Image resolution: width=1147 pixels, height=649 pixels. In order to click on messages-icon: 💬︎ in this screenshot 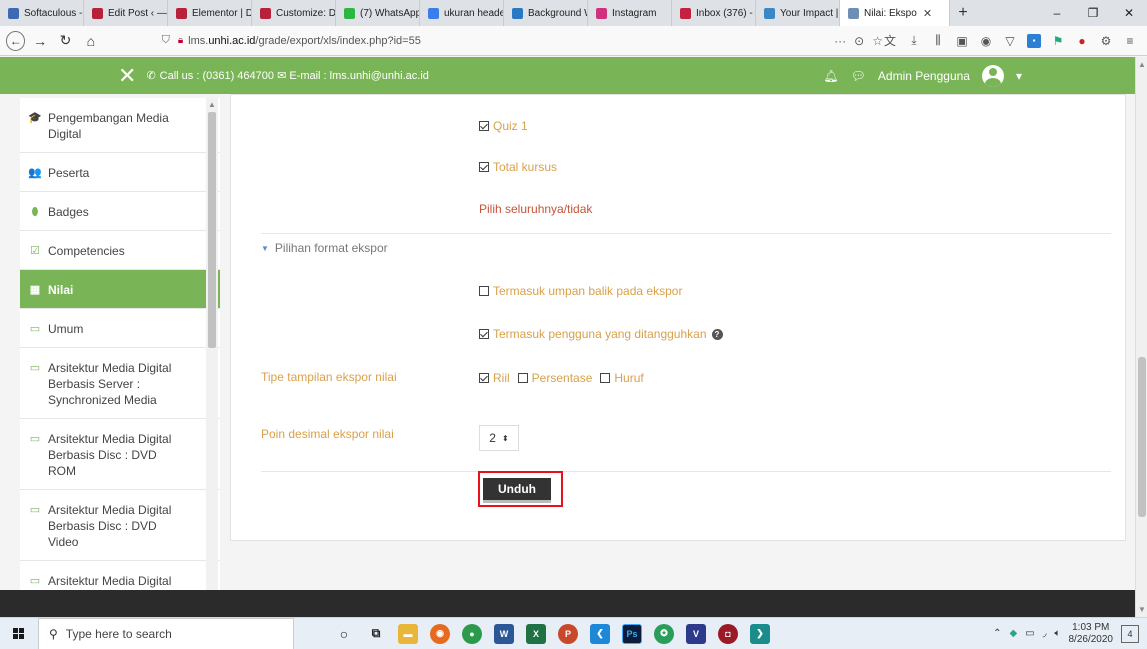, I will do `click(858, 76)`.